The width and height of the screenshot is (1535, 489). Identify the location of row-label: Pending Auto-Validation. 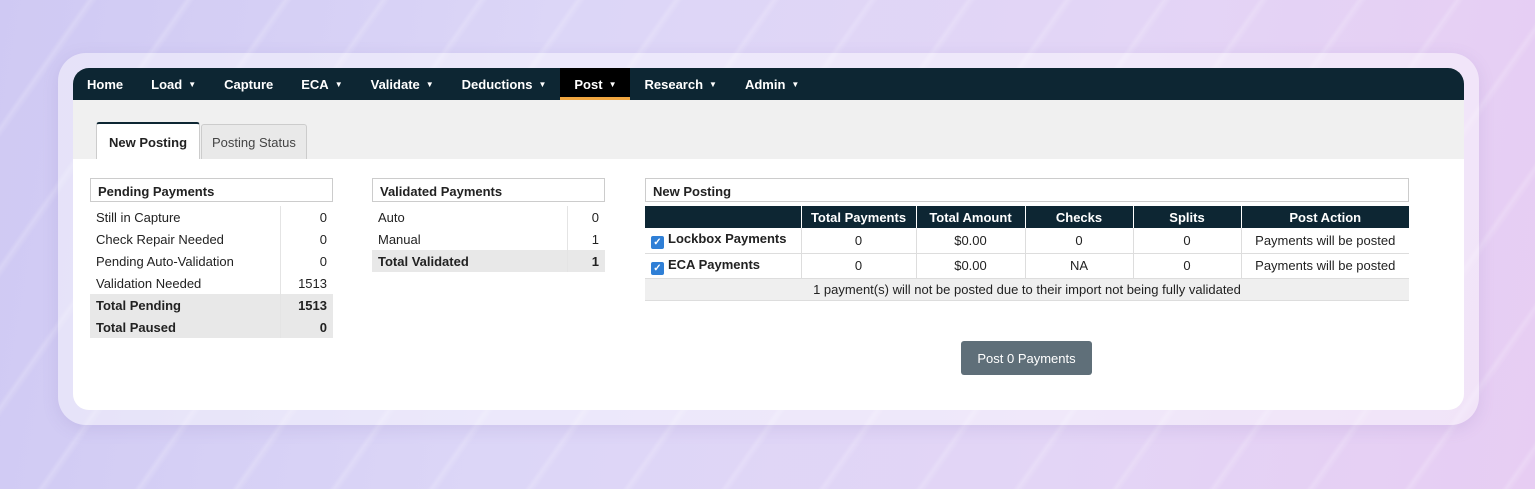
(165, 261).